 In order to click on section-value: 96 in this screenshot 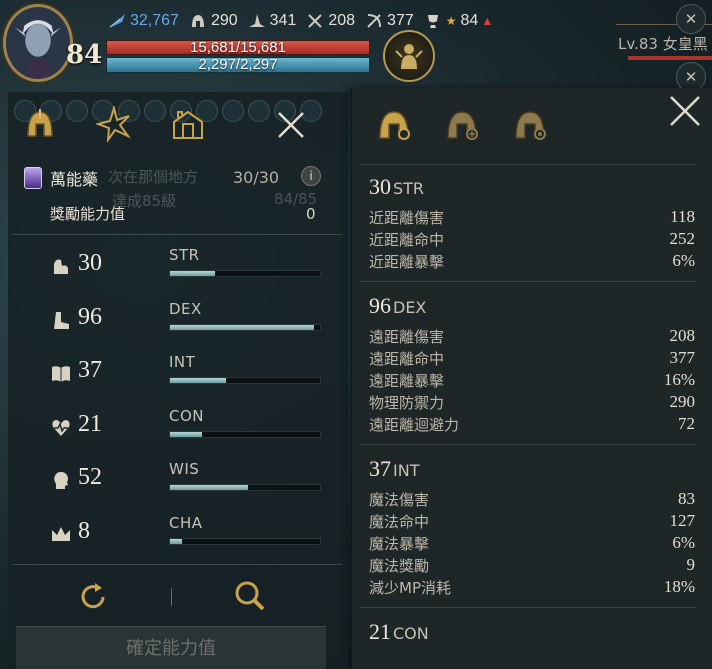, I will do `click(380, 305)`.